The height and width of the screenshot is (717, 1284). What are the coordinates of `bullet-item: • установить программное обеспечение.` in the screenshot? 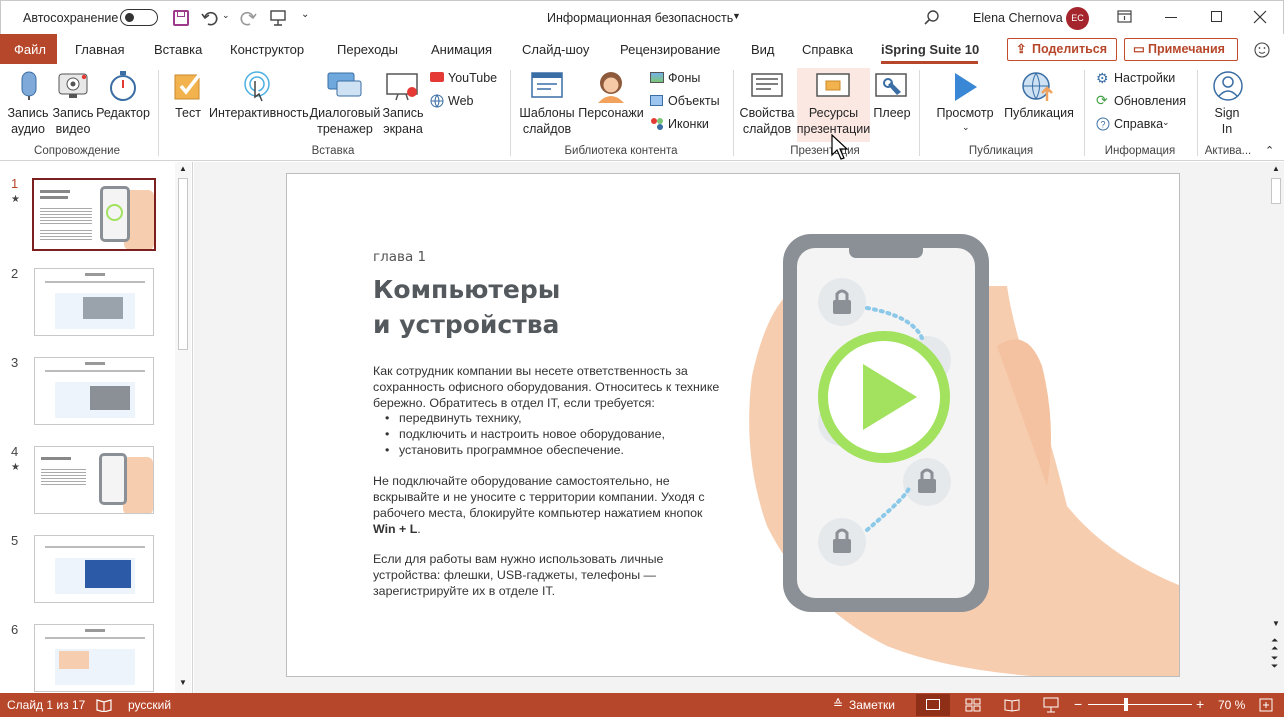 It's located at (504, 450).